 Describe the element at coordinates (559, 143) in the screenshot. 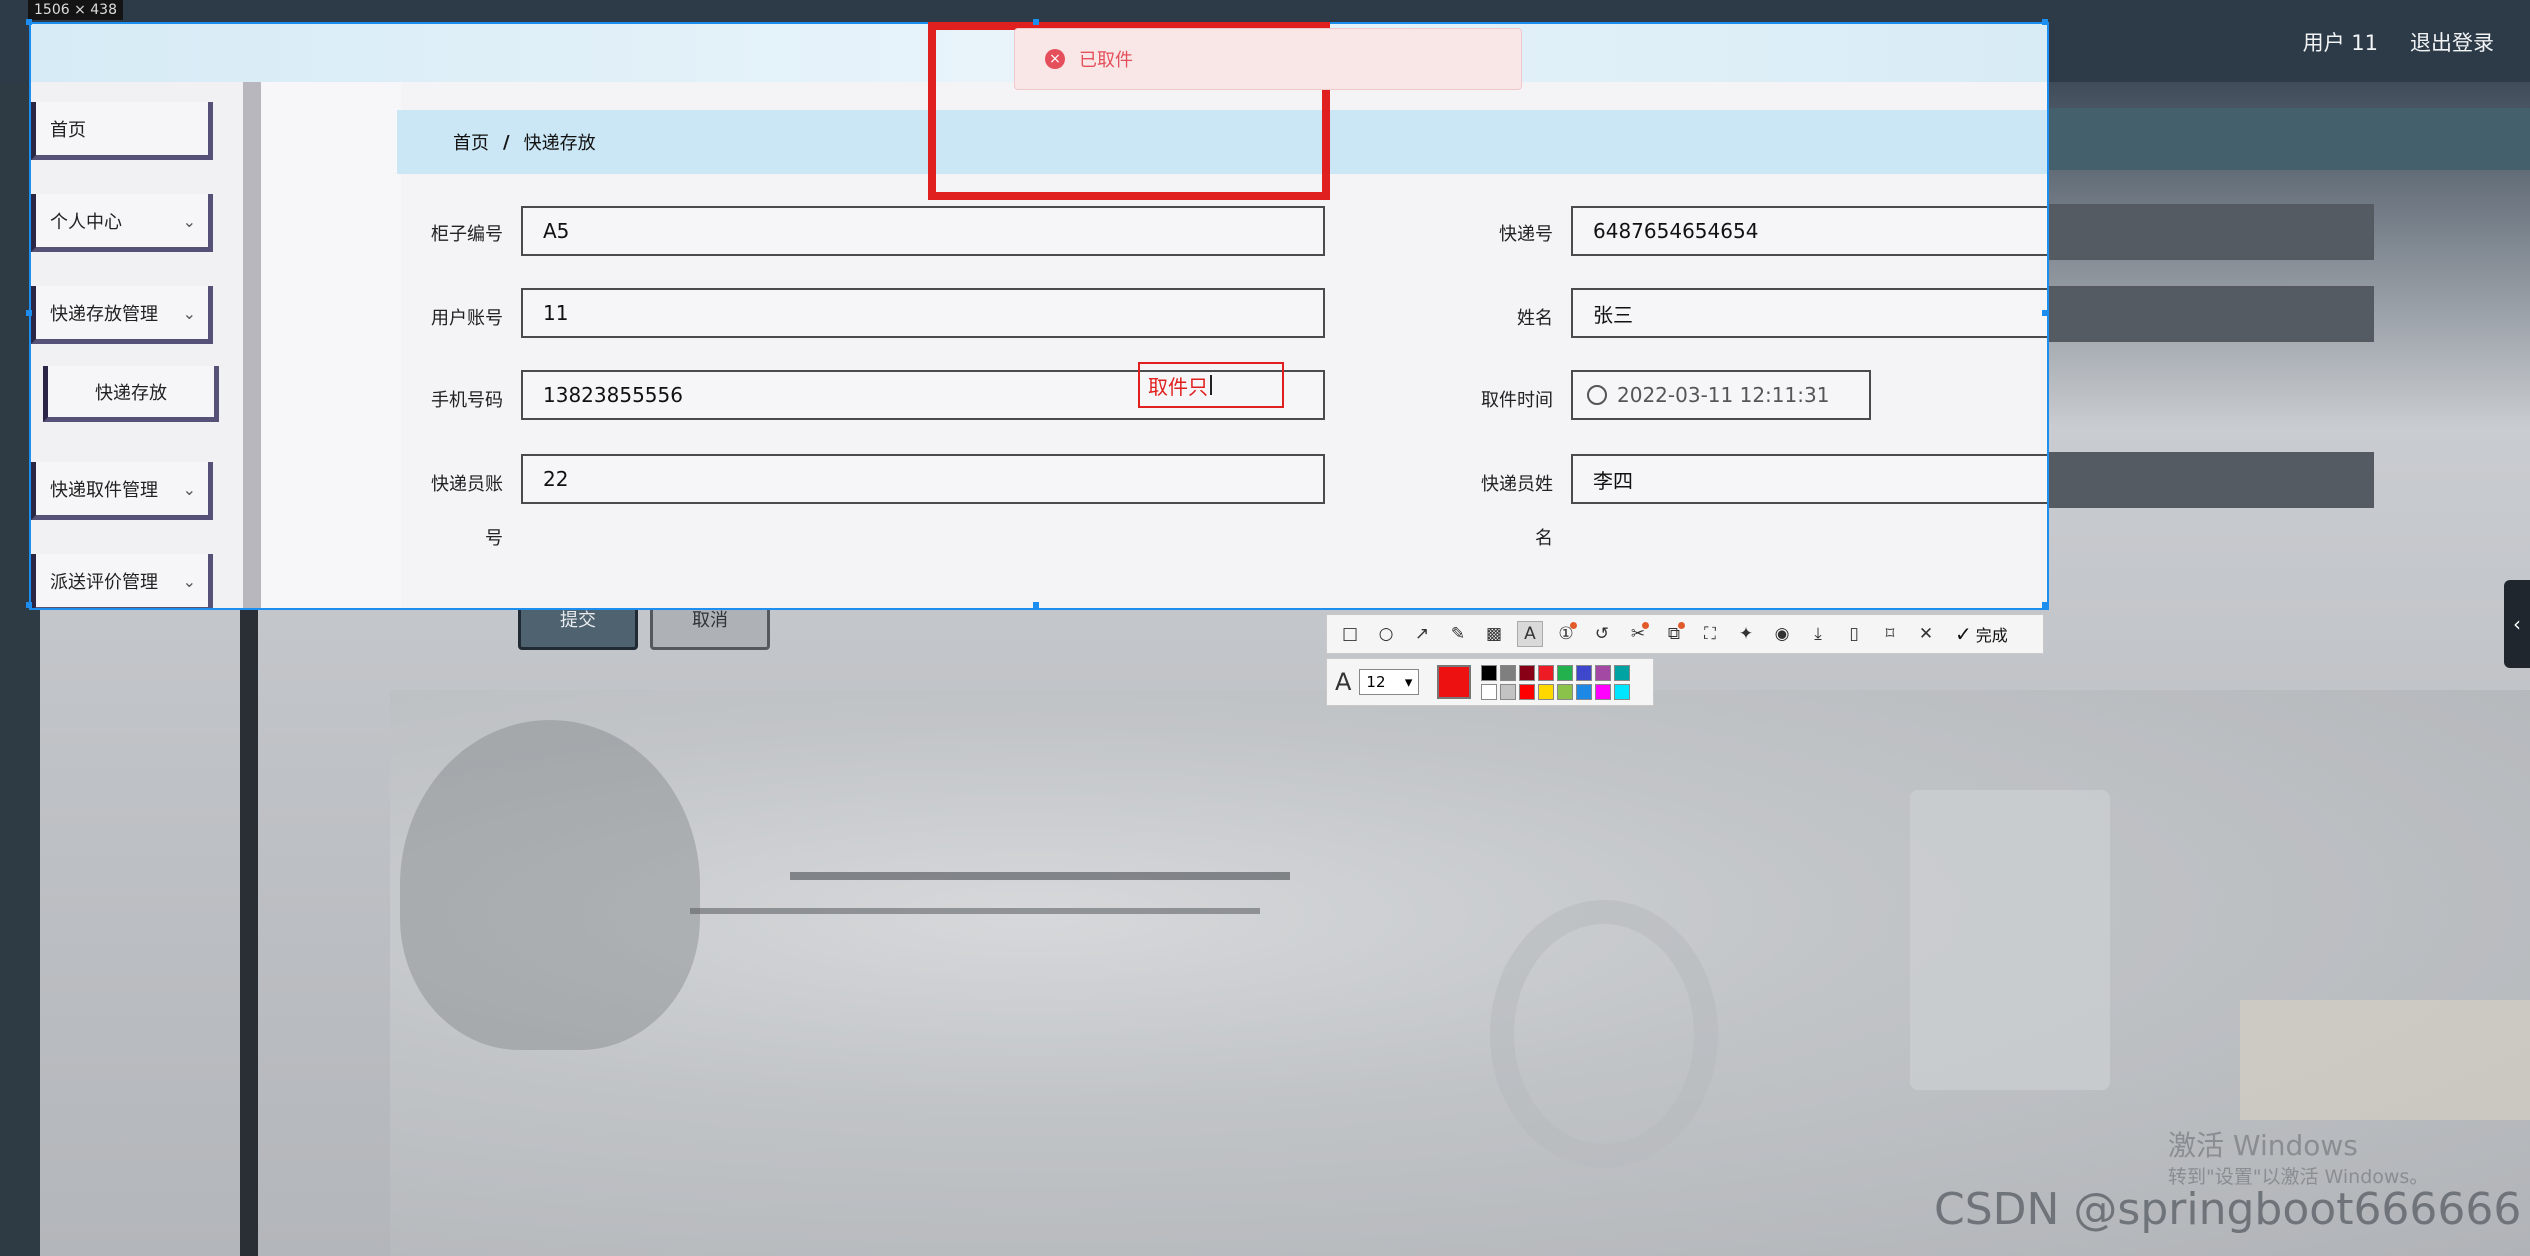

I see `breadcrumb-current: 快递存放` at that location.